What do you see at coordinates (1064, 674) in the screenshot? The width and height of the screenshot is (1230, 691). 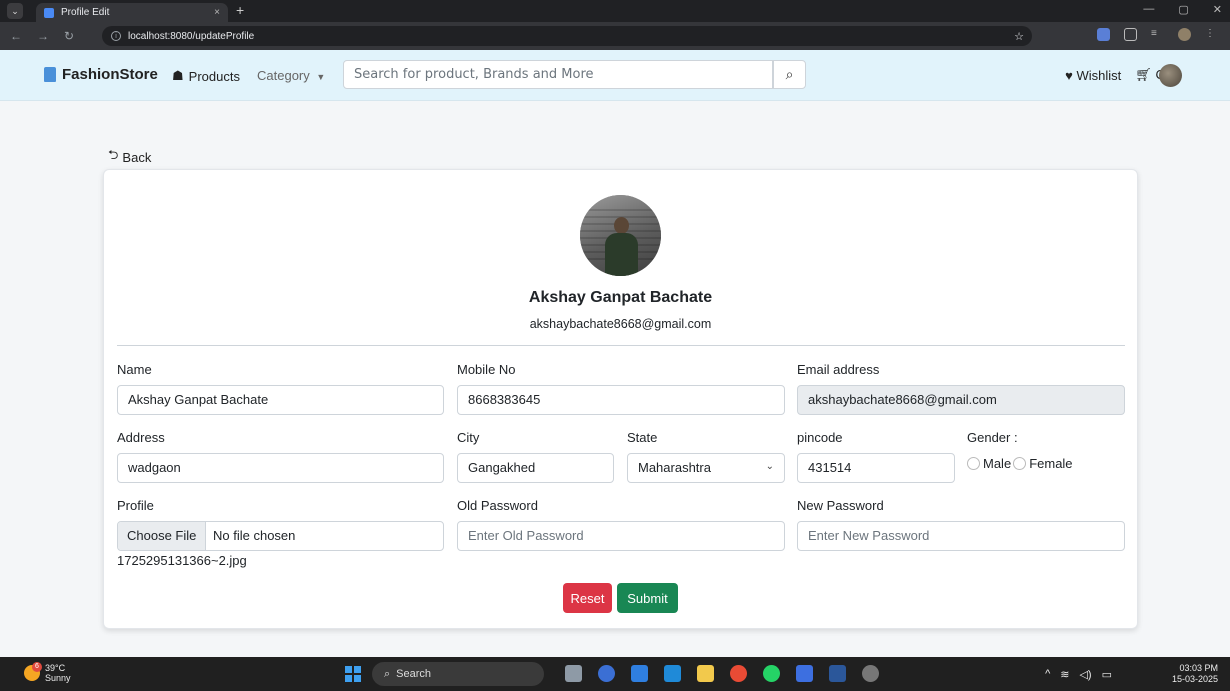 I see `wifi-icon: ≋` at bounding box center [1064, 674].